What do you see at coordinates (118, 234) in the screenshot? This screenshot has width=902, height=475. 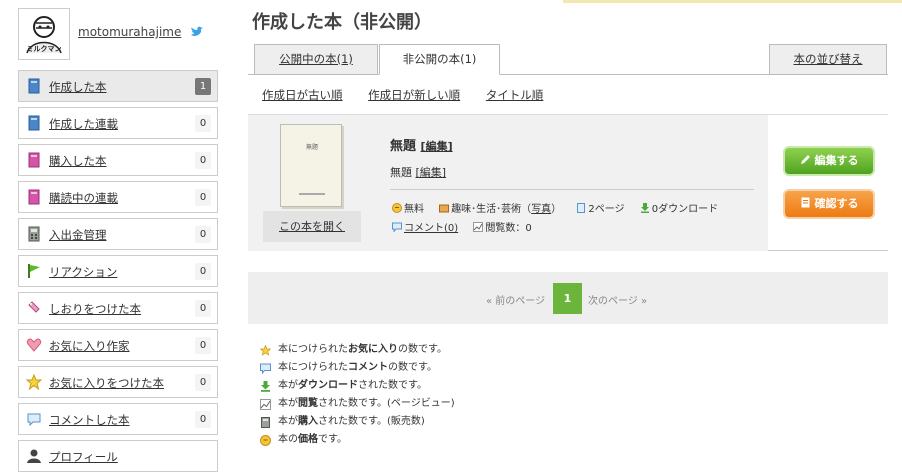 I see `sidebar-item-payments: 入出金管理 0` at bounding box center [118, 234].